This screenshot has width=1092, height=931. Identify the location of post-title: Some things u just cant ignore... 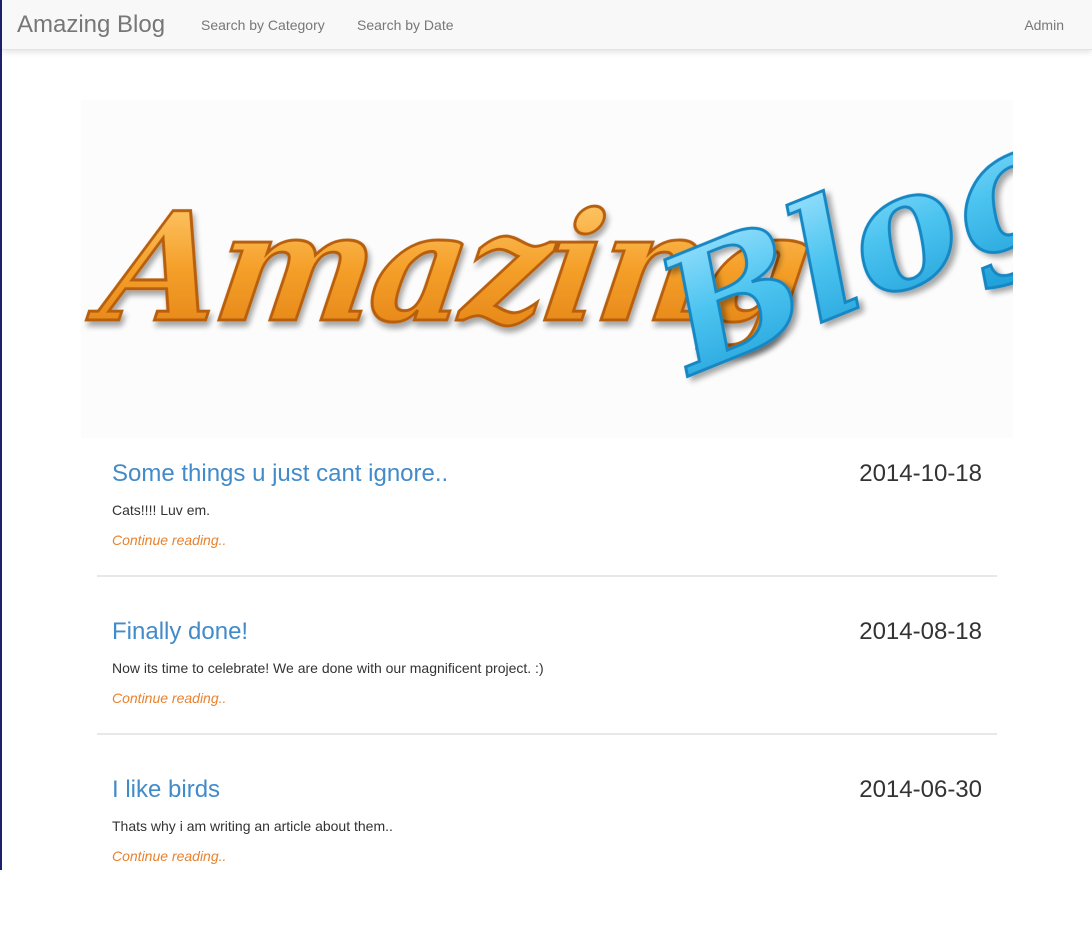
(280, 474).